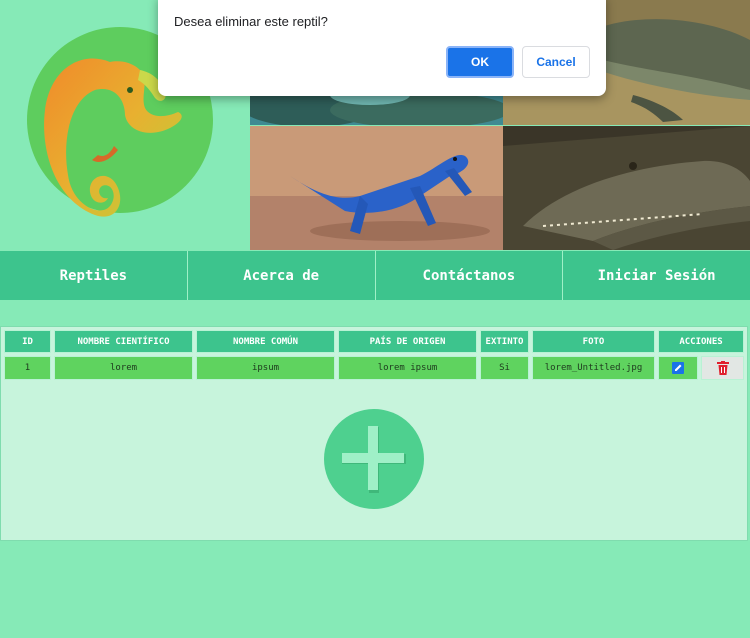  Describe the element at coordinates (593, 341) in the screenshot. I see `col-header-foto: FOTO` at that location.